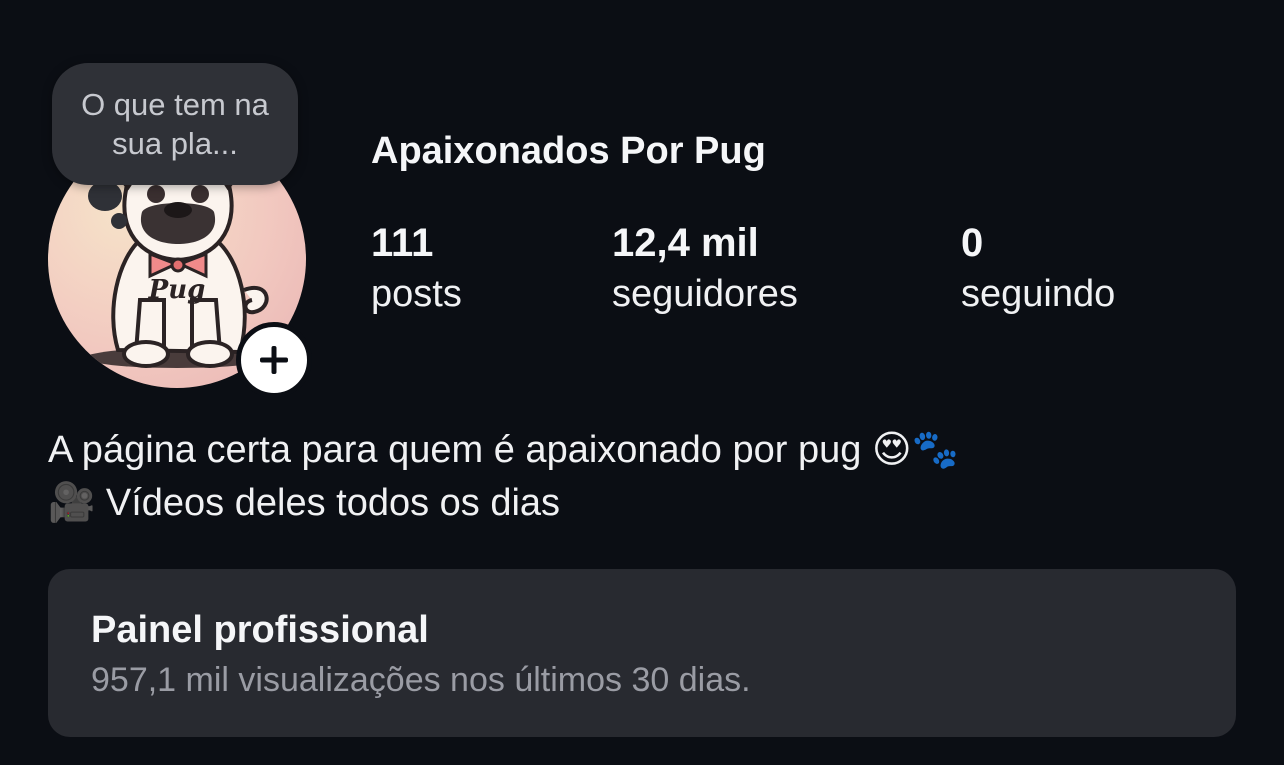  What do you see at coordinates (568, 151) in the screenshot?
I see `profile-name: Apaixonados Por Pug` at bounding box center [568, 151].